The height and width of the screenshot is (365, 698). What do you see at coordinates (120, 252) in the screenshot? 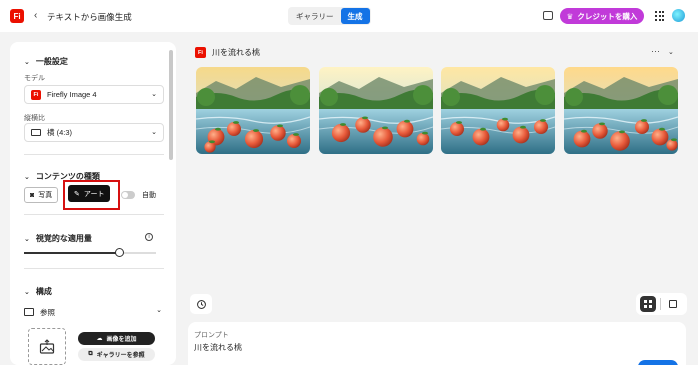
I see `slider-thumb` at bounding box center [120, 252].